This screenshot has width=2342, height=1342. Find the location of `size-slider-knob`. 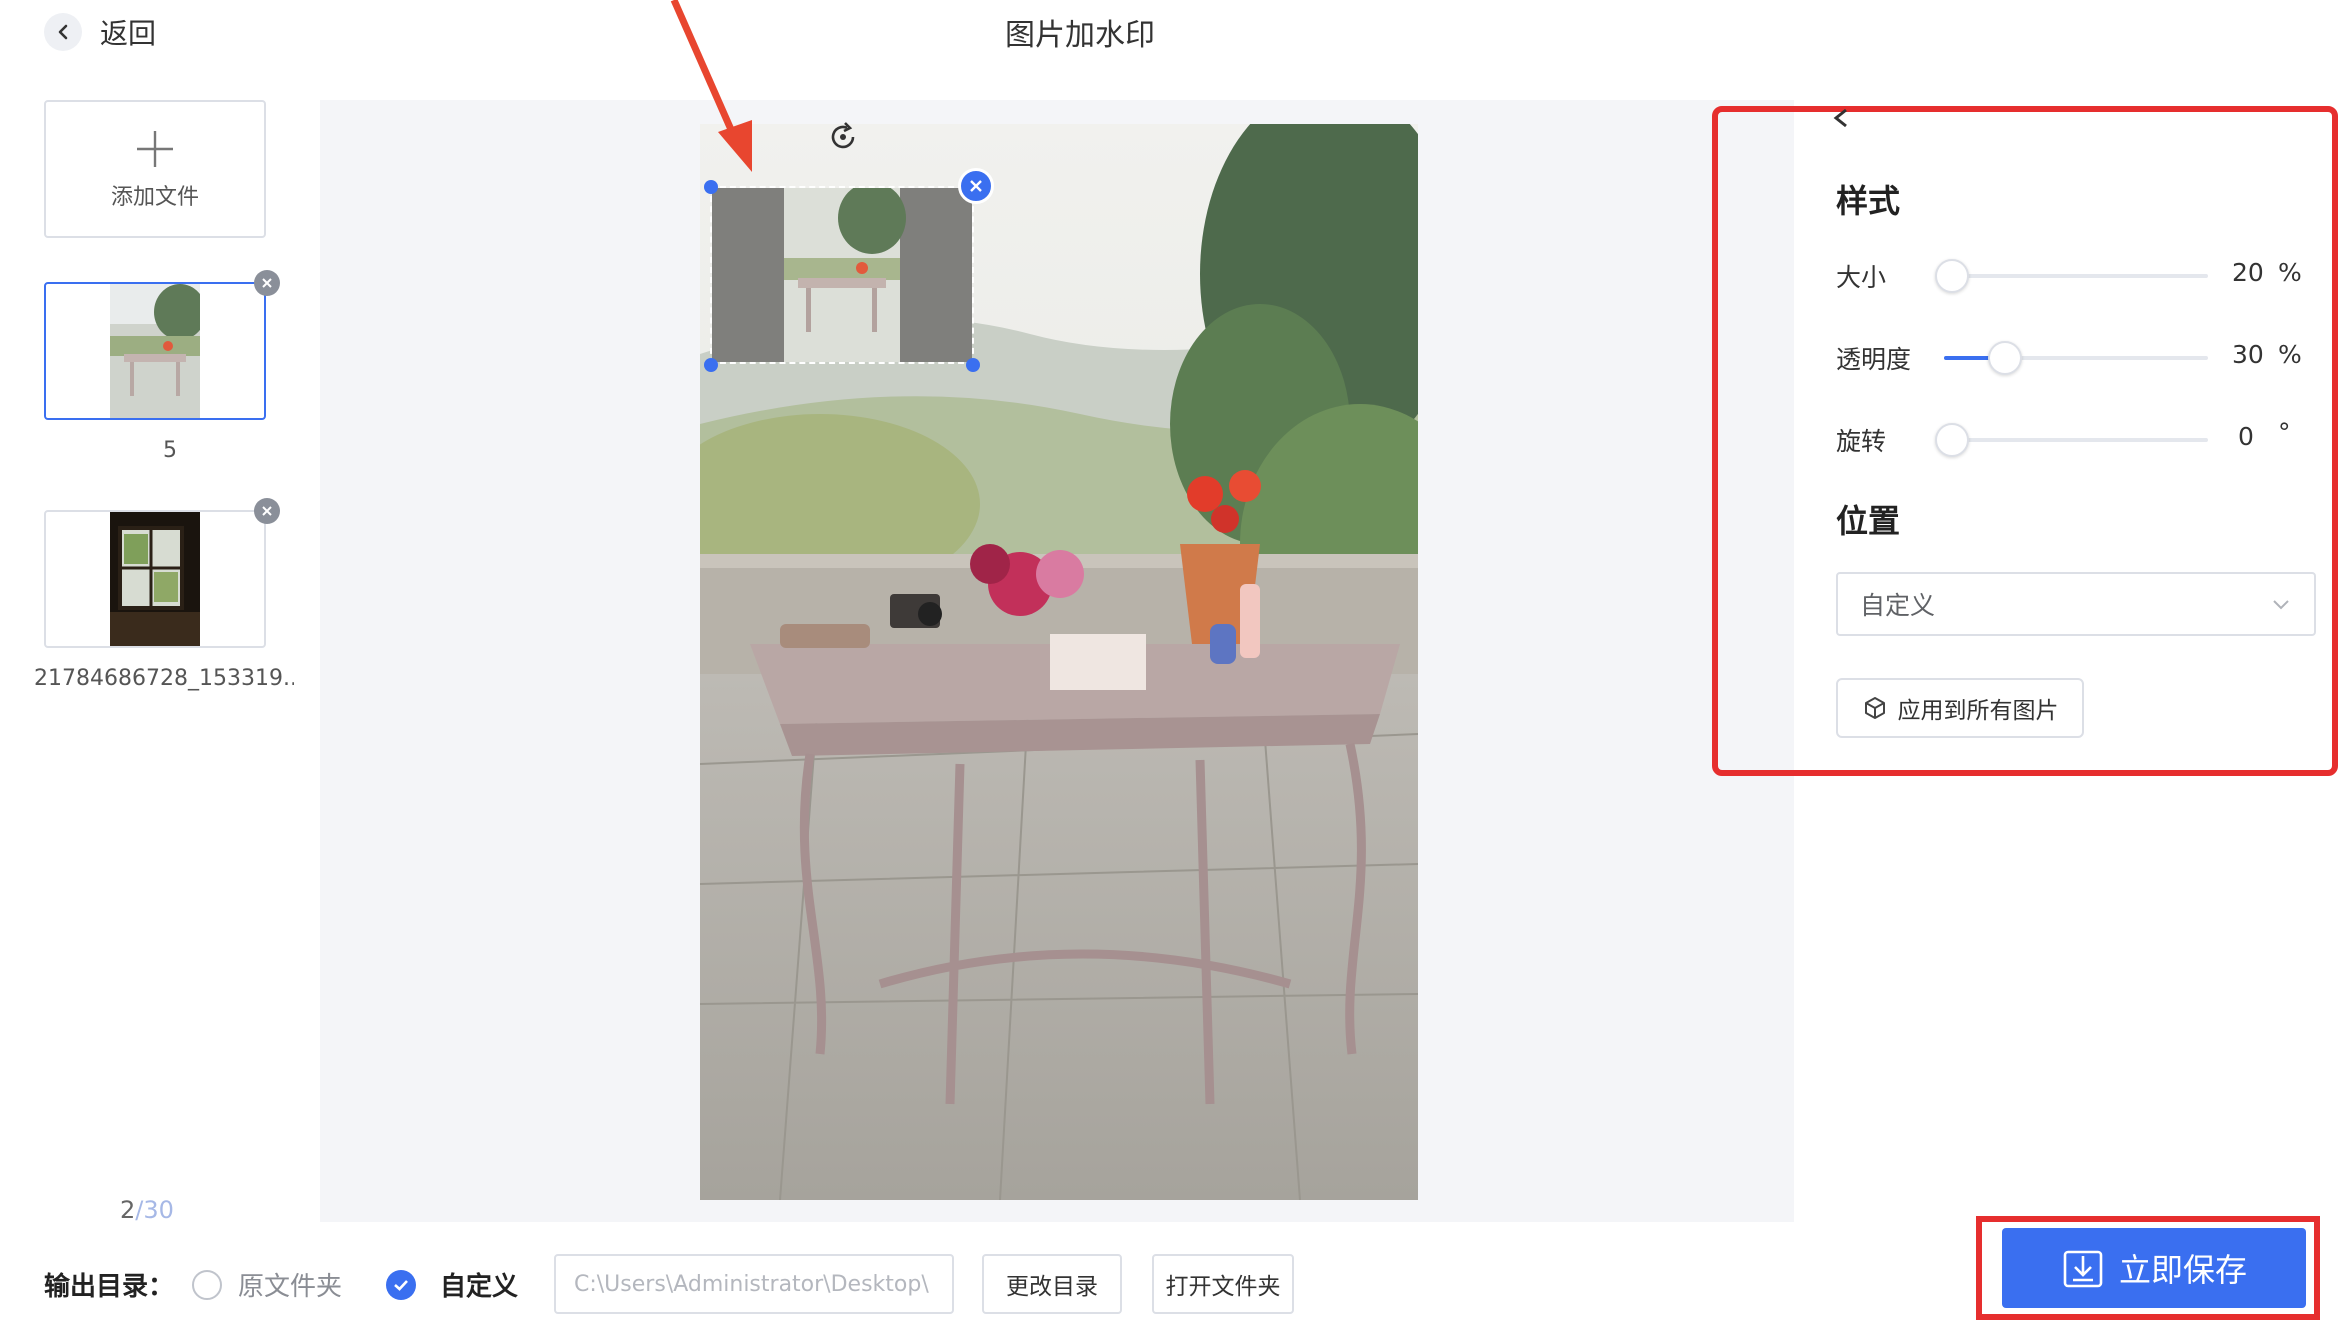

size-slider-knob is located at coordinates (1952, 276).